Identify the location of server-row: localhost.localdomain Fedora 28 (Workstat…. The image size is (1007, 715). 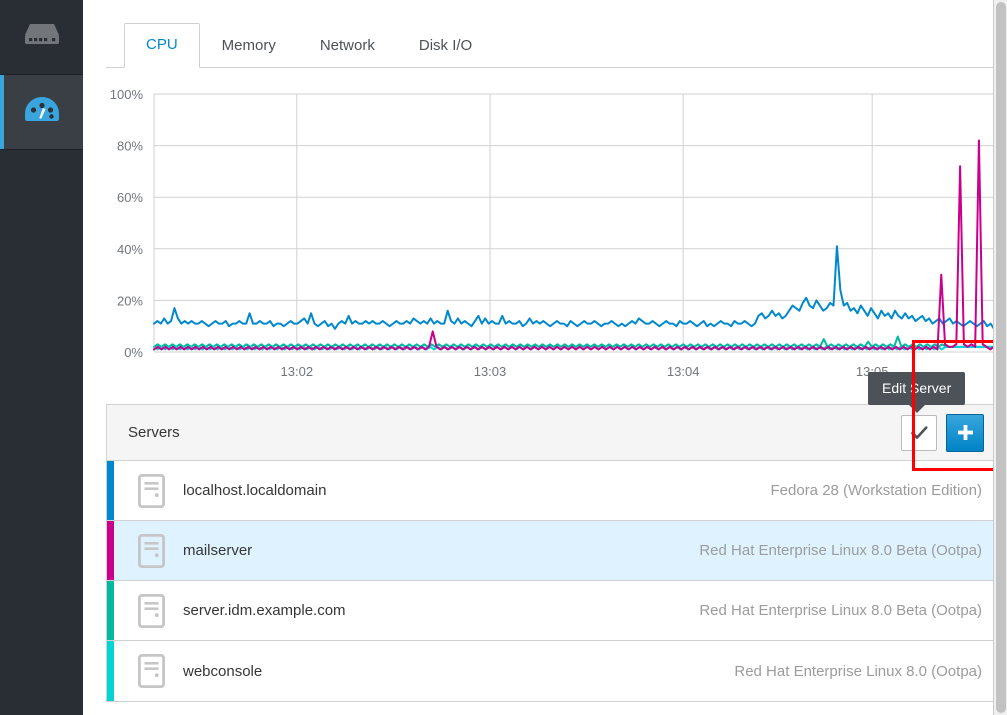
(553, 491).